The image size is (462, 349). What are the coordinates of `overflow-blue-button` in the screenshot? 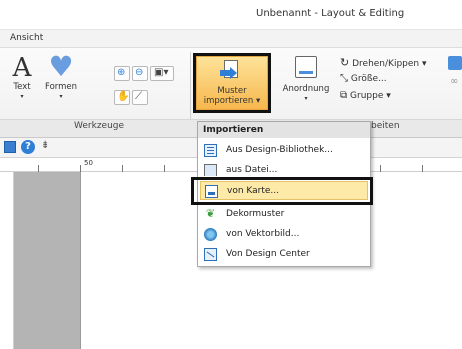 It's located at (455, 63).